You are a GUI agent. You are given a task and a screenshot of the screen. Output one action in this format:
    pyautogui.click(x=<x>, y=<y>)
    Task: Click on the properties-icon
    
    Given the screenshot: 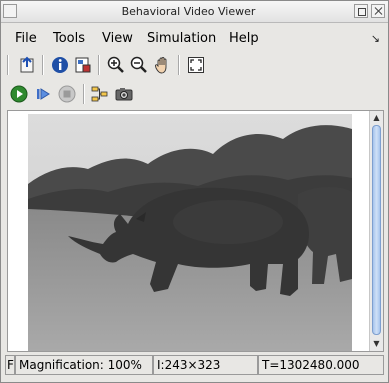 What is the action you would take?
    pyautogui.click(x=83, y=65)
    